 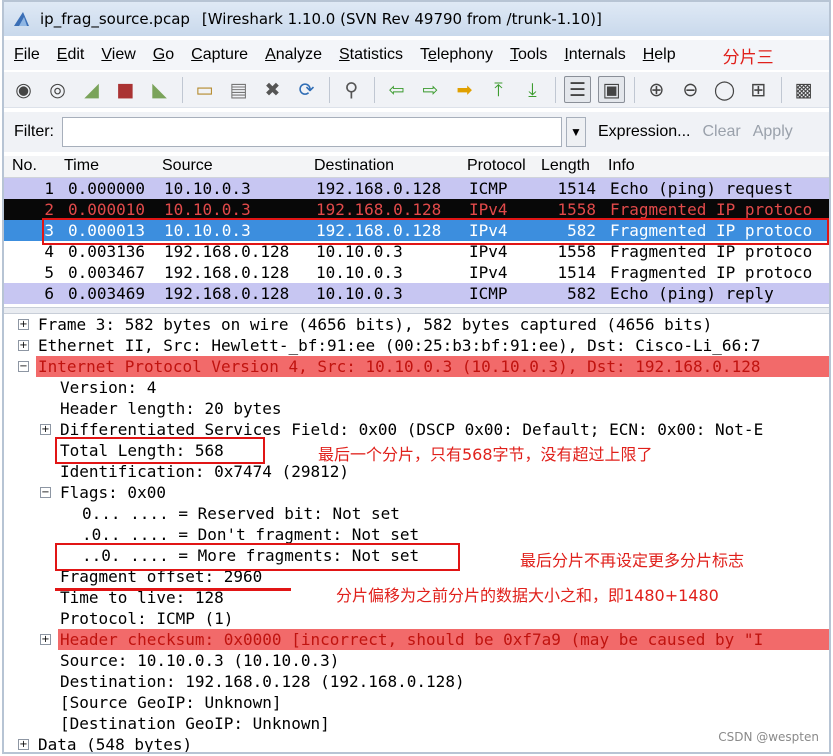 What do you see at coordinates (171, 702) in the screenshot?
I see `detail-text: [Source GeoIP: Unknown]` at bounding box center [171, 702].